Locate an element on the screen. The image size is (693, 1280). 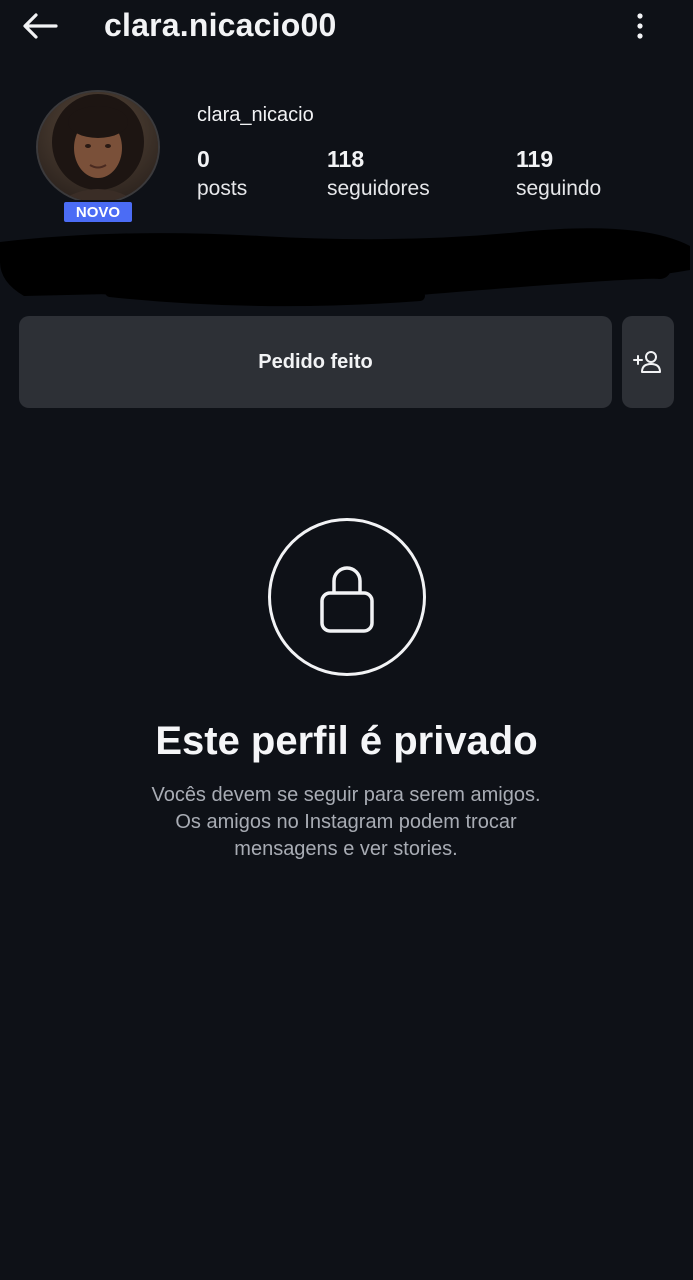
add-person-icon is located at coordinates (647, 362).